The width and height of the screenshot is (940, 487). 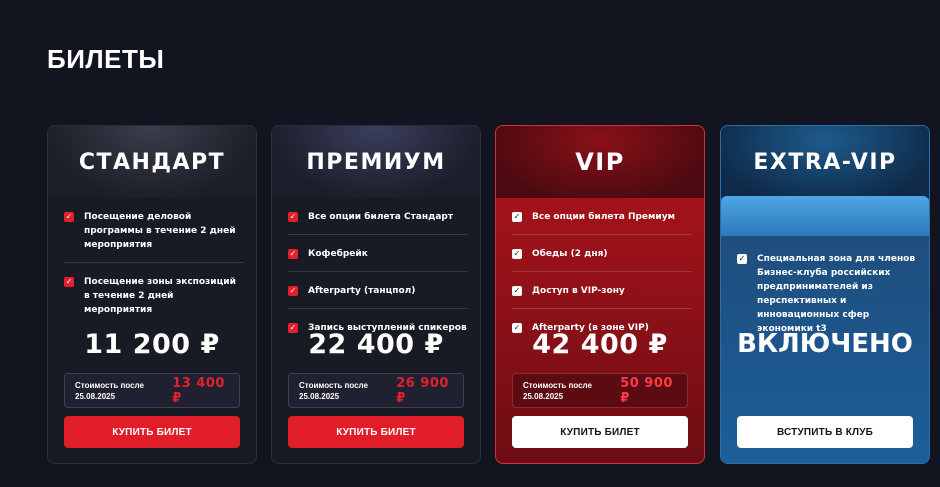 I want to click on ticket-header: СТАНДАРТ, so click(x=152, y=162).